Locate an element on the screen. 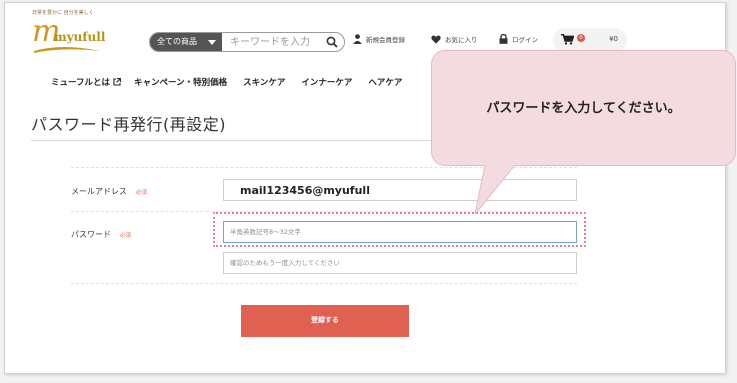  cart-count-badge: 0 is located at coordinates (581, 38).